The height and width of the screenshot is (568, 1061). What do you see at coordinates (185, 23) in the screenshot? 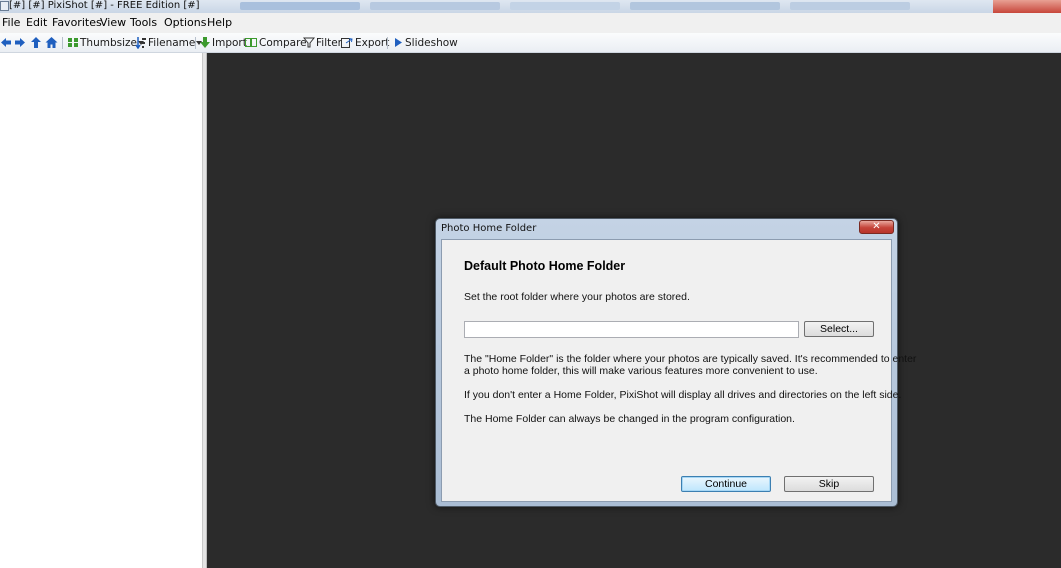
I see `menu-options: Options` at bounding box center [185, 23].